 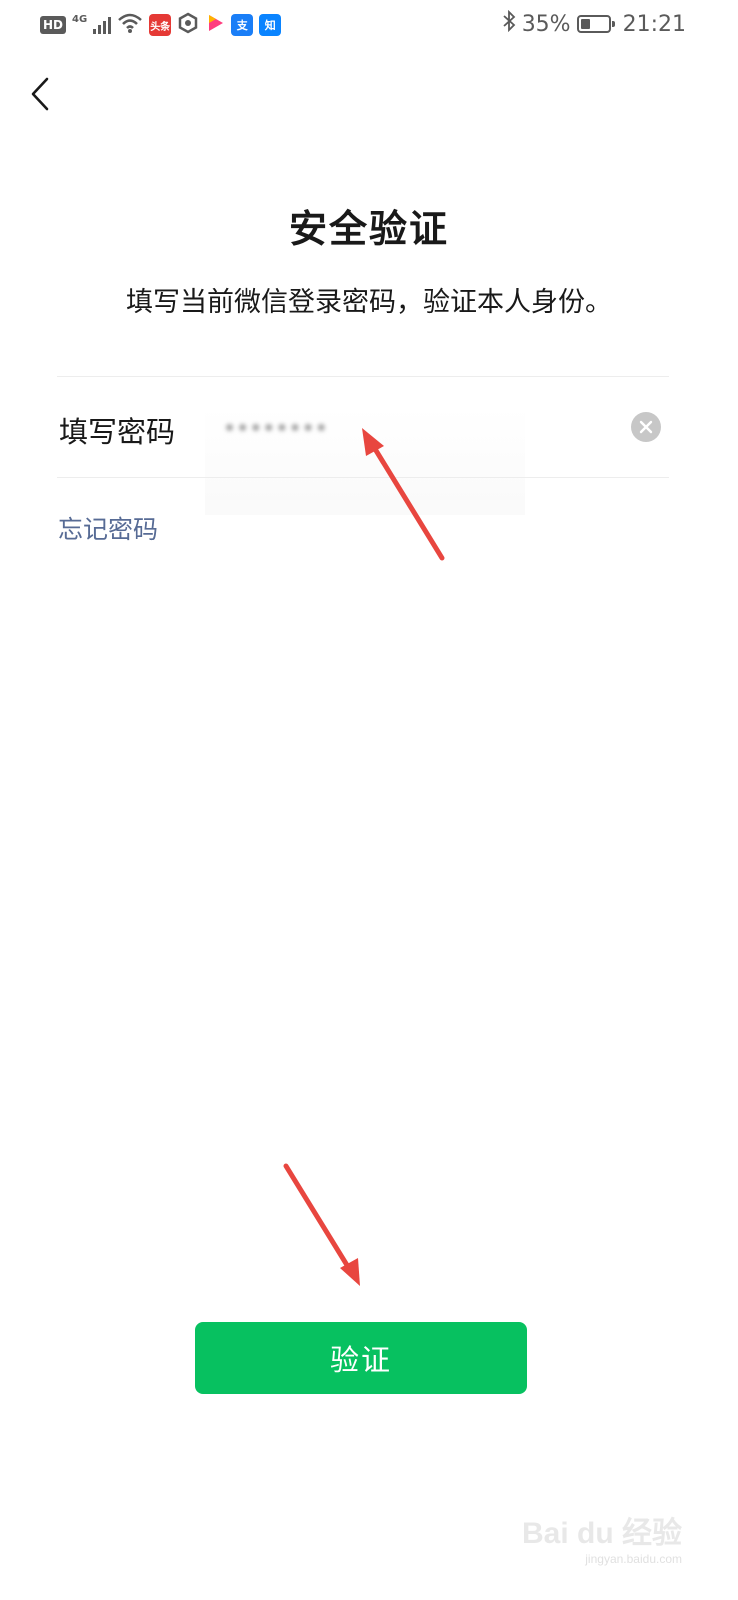 What do you see at coordinates (368, 229) in the screenshot?
I see `page-title: 安全验证` at bounding box center [368, 229].